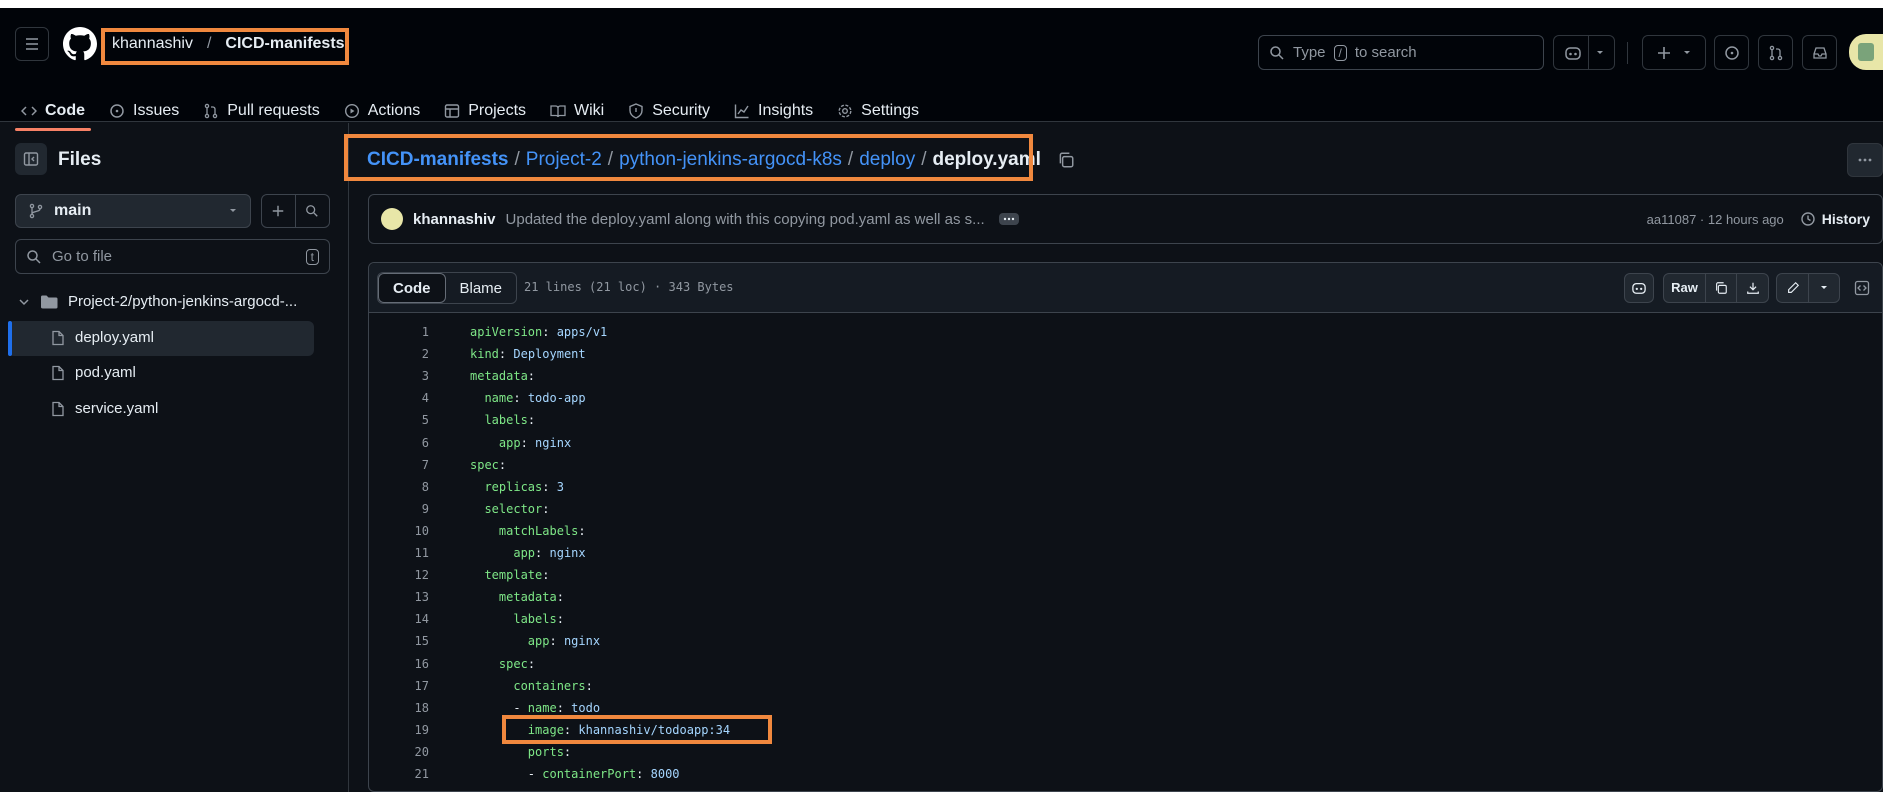 The image size is (1883, 792). What do you see at coordinates (399, 332) in the screenshot?
I see `line-number: 1` at bounding box center [399, 332].